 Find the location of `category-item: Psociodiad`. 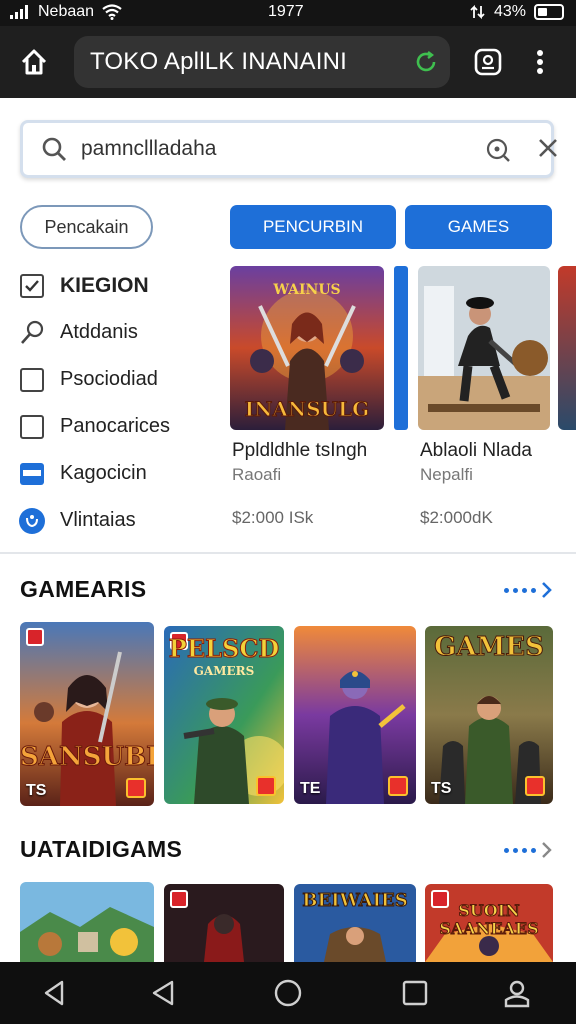

category-item: Psociodiad is located at coordinates (118, 379).